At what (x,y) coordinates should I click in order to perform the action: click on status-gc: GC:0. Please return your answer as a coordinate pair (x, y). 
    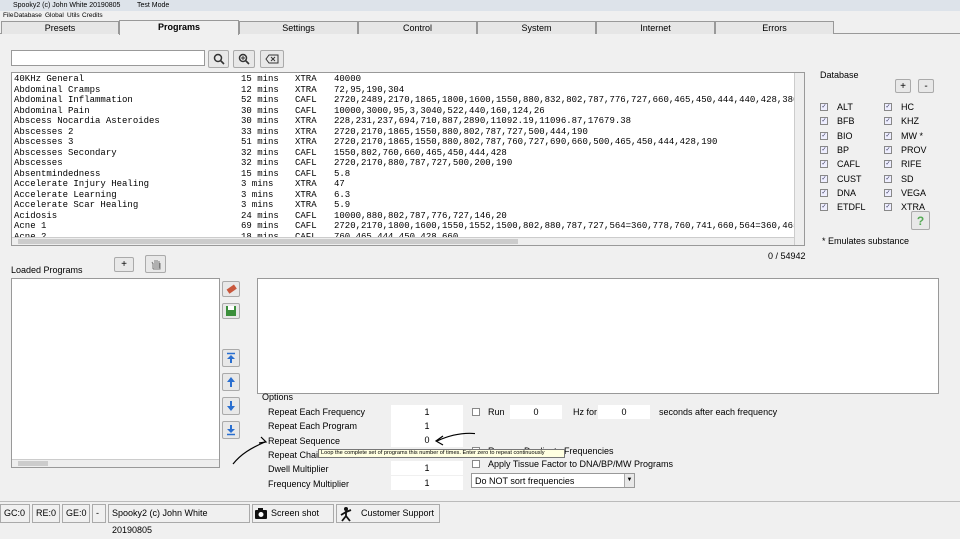
    Looking at the image, I should click on (15, 513).